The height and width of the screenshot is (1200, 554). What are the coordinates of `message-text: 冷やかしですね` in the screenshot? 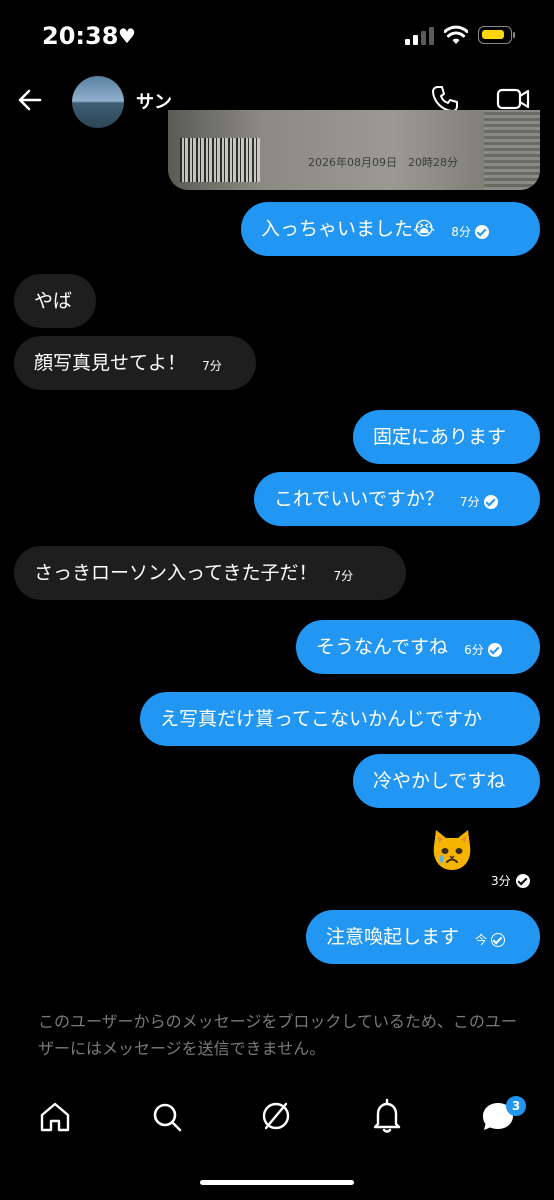 It's located at (439, 781).